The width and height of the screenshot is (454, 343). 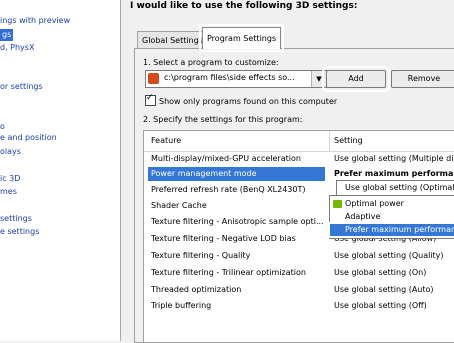 I want to click on dropdown-option-adaptive: Adaptive, so click(x=392, y=217).